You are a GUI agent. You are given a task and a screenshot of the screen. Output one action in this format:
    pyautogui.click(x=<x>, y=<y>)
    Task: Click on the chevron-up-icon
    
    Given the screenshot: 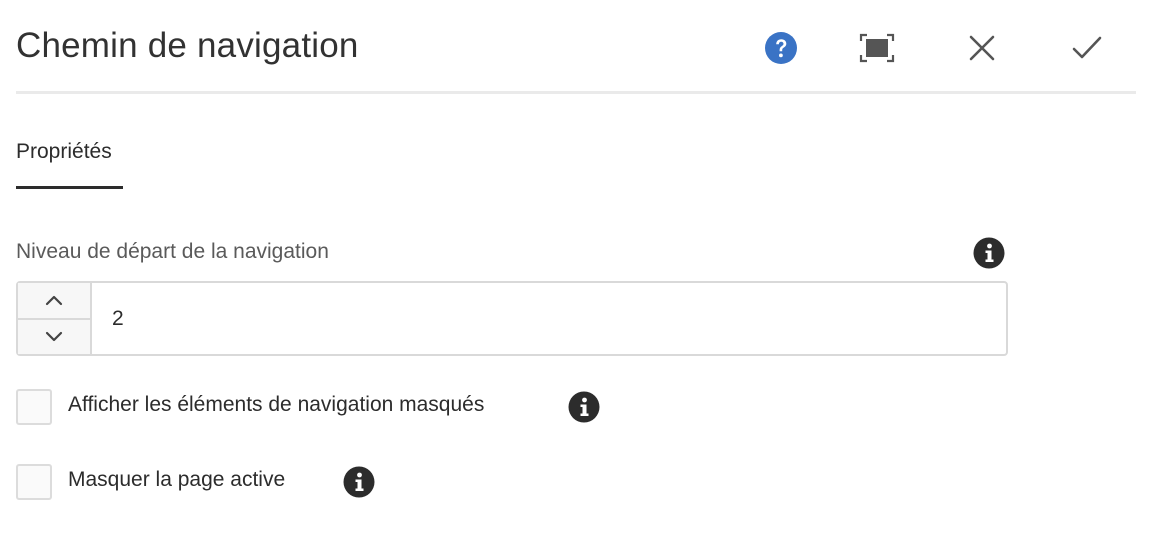 What is the action you would take?
    pyautogui.click(x=54, y=300)
    